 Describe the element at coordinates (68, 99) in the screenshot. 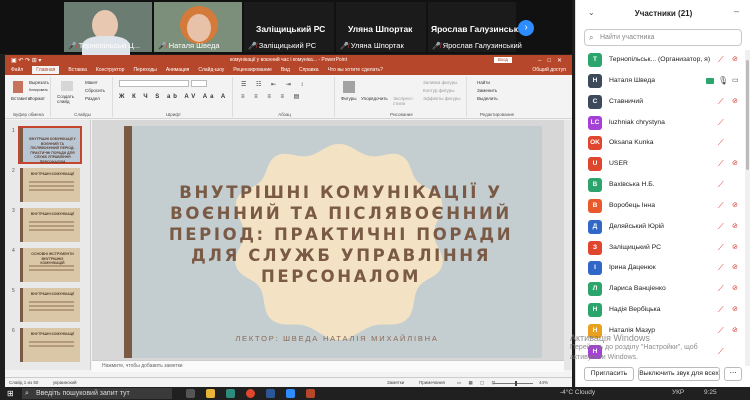

I see `new-slide-button: Создать слайд` at that location.